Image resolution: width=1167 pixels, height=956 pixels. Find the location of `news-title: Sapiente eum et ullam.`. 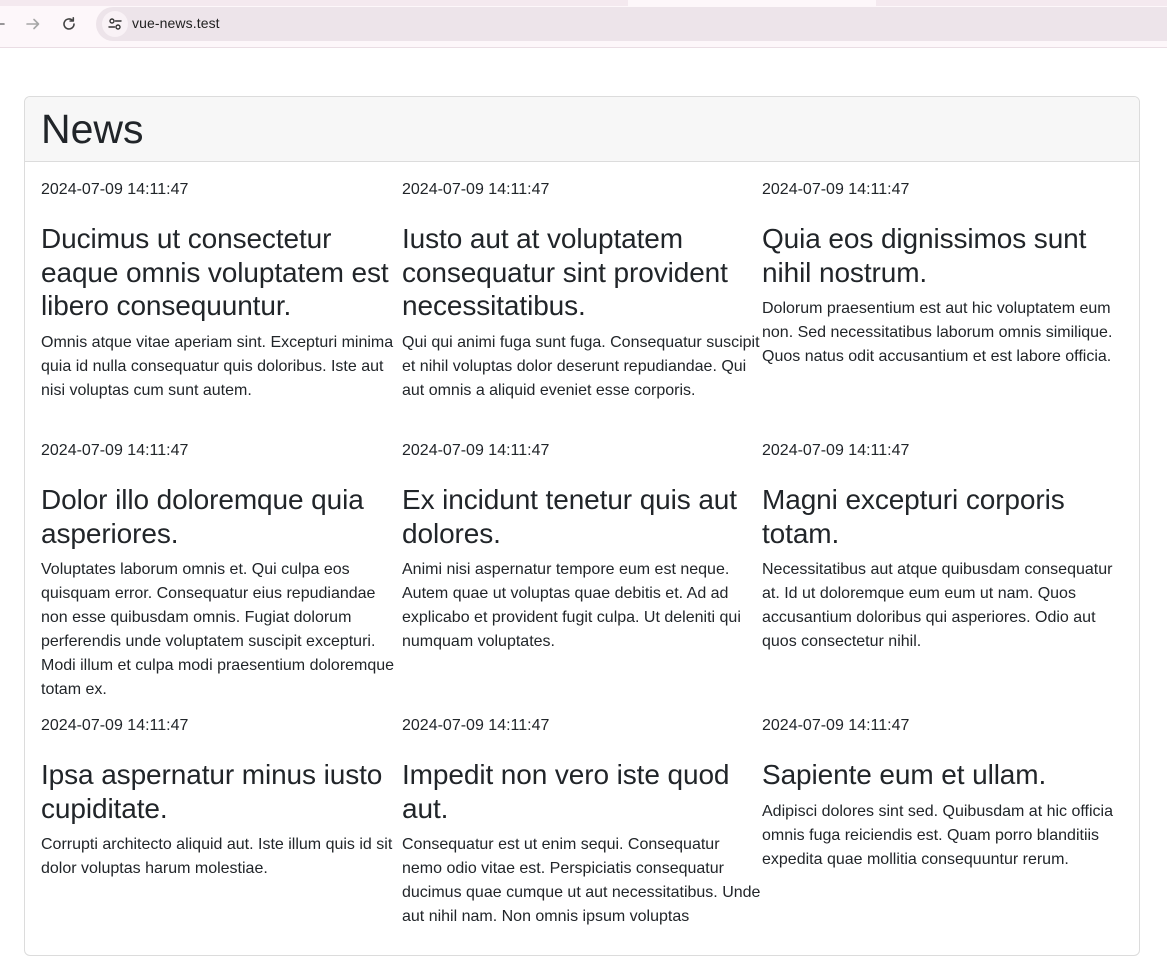

news-title: Sapiente eum et ullam. is located at coordinates (904, 774).